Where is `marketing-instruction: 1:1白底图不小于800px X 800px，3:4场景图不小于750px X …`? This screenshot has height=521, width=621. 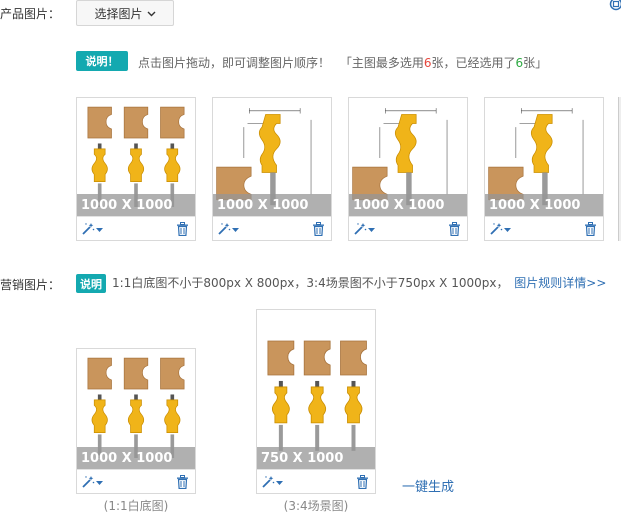 marketing-instruction: 1:1白底图不小于800px X 800px，3:4场景图不小于750px X … is located at coordinates (310, 283).